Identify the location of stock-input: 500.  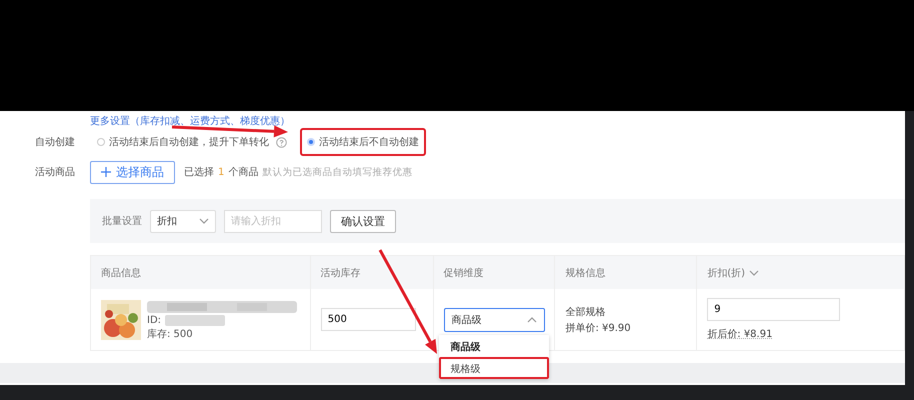
(368, 319).